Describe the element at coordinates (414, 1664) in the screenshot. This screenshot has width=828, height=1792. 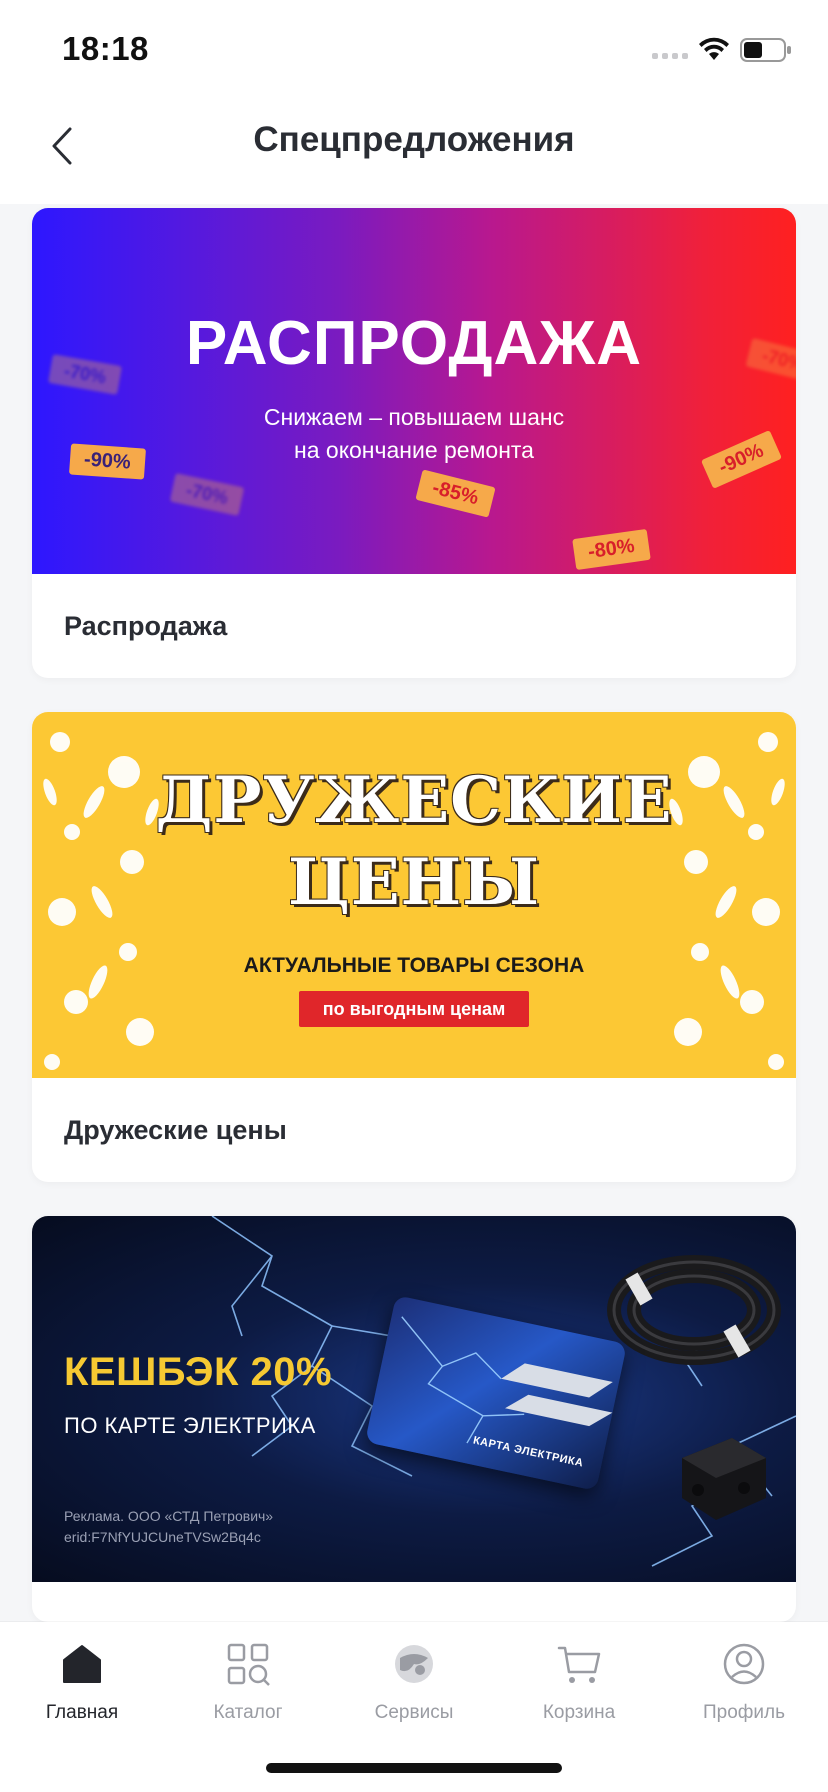
I see `services-icon` at that location.